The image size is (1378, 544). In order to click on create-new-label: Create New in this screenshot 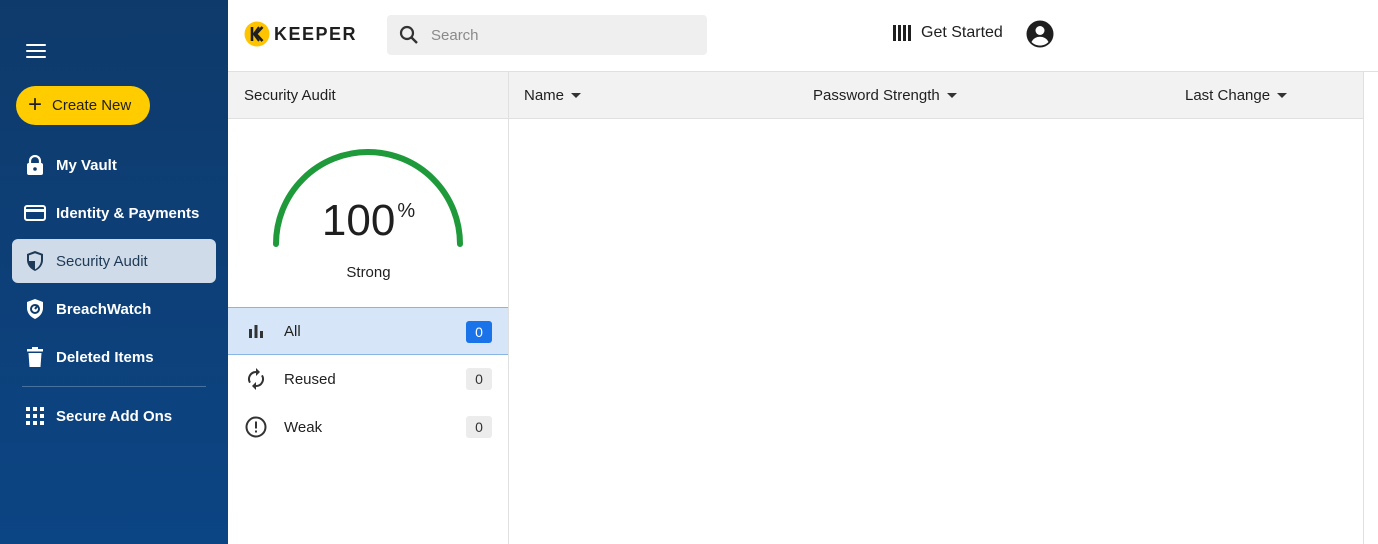, I will do `click(92, 105)`.